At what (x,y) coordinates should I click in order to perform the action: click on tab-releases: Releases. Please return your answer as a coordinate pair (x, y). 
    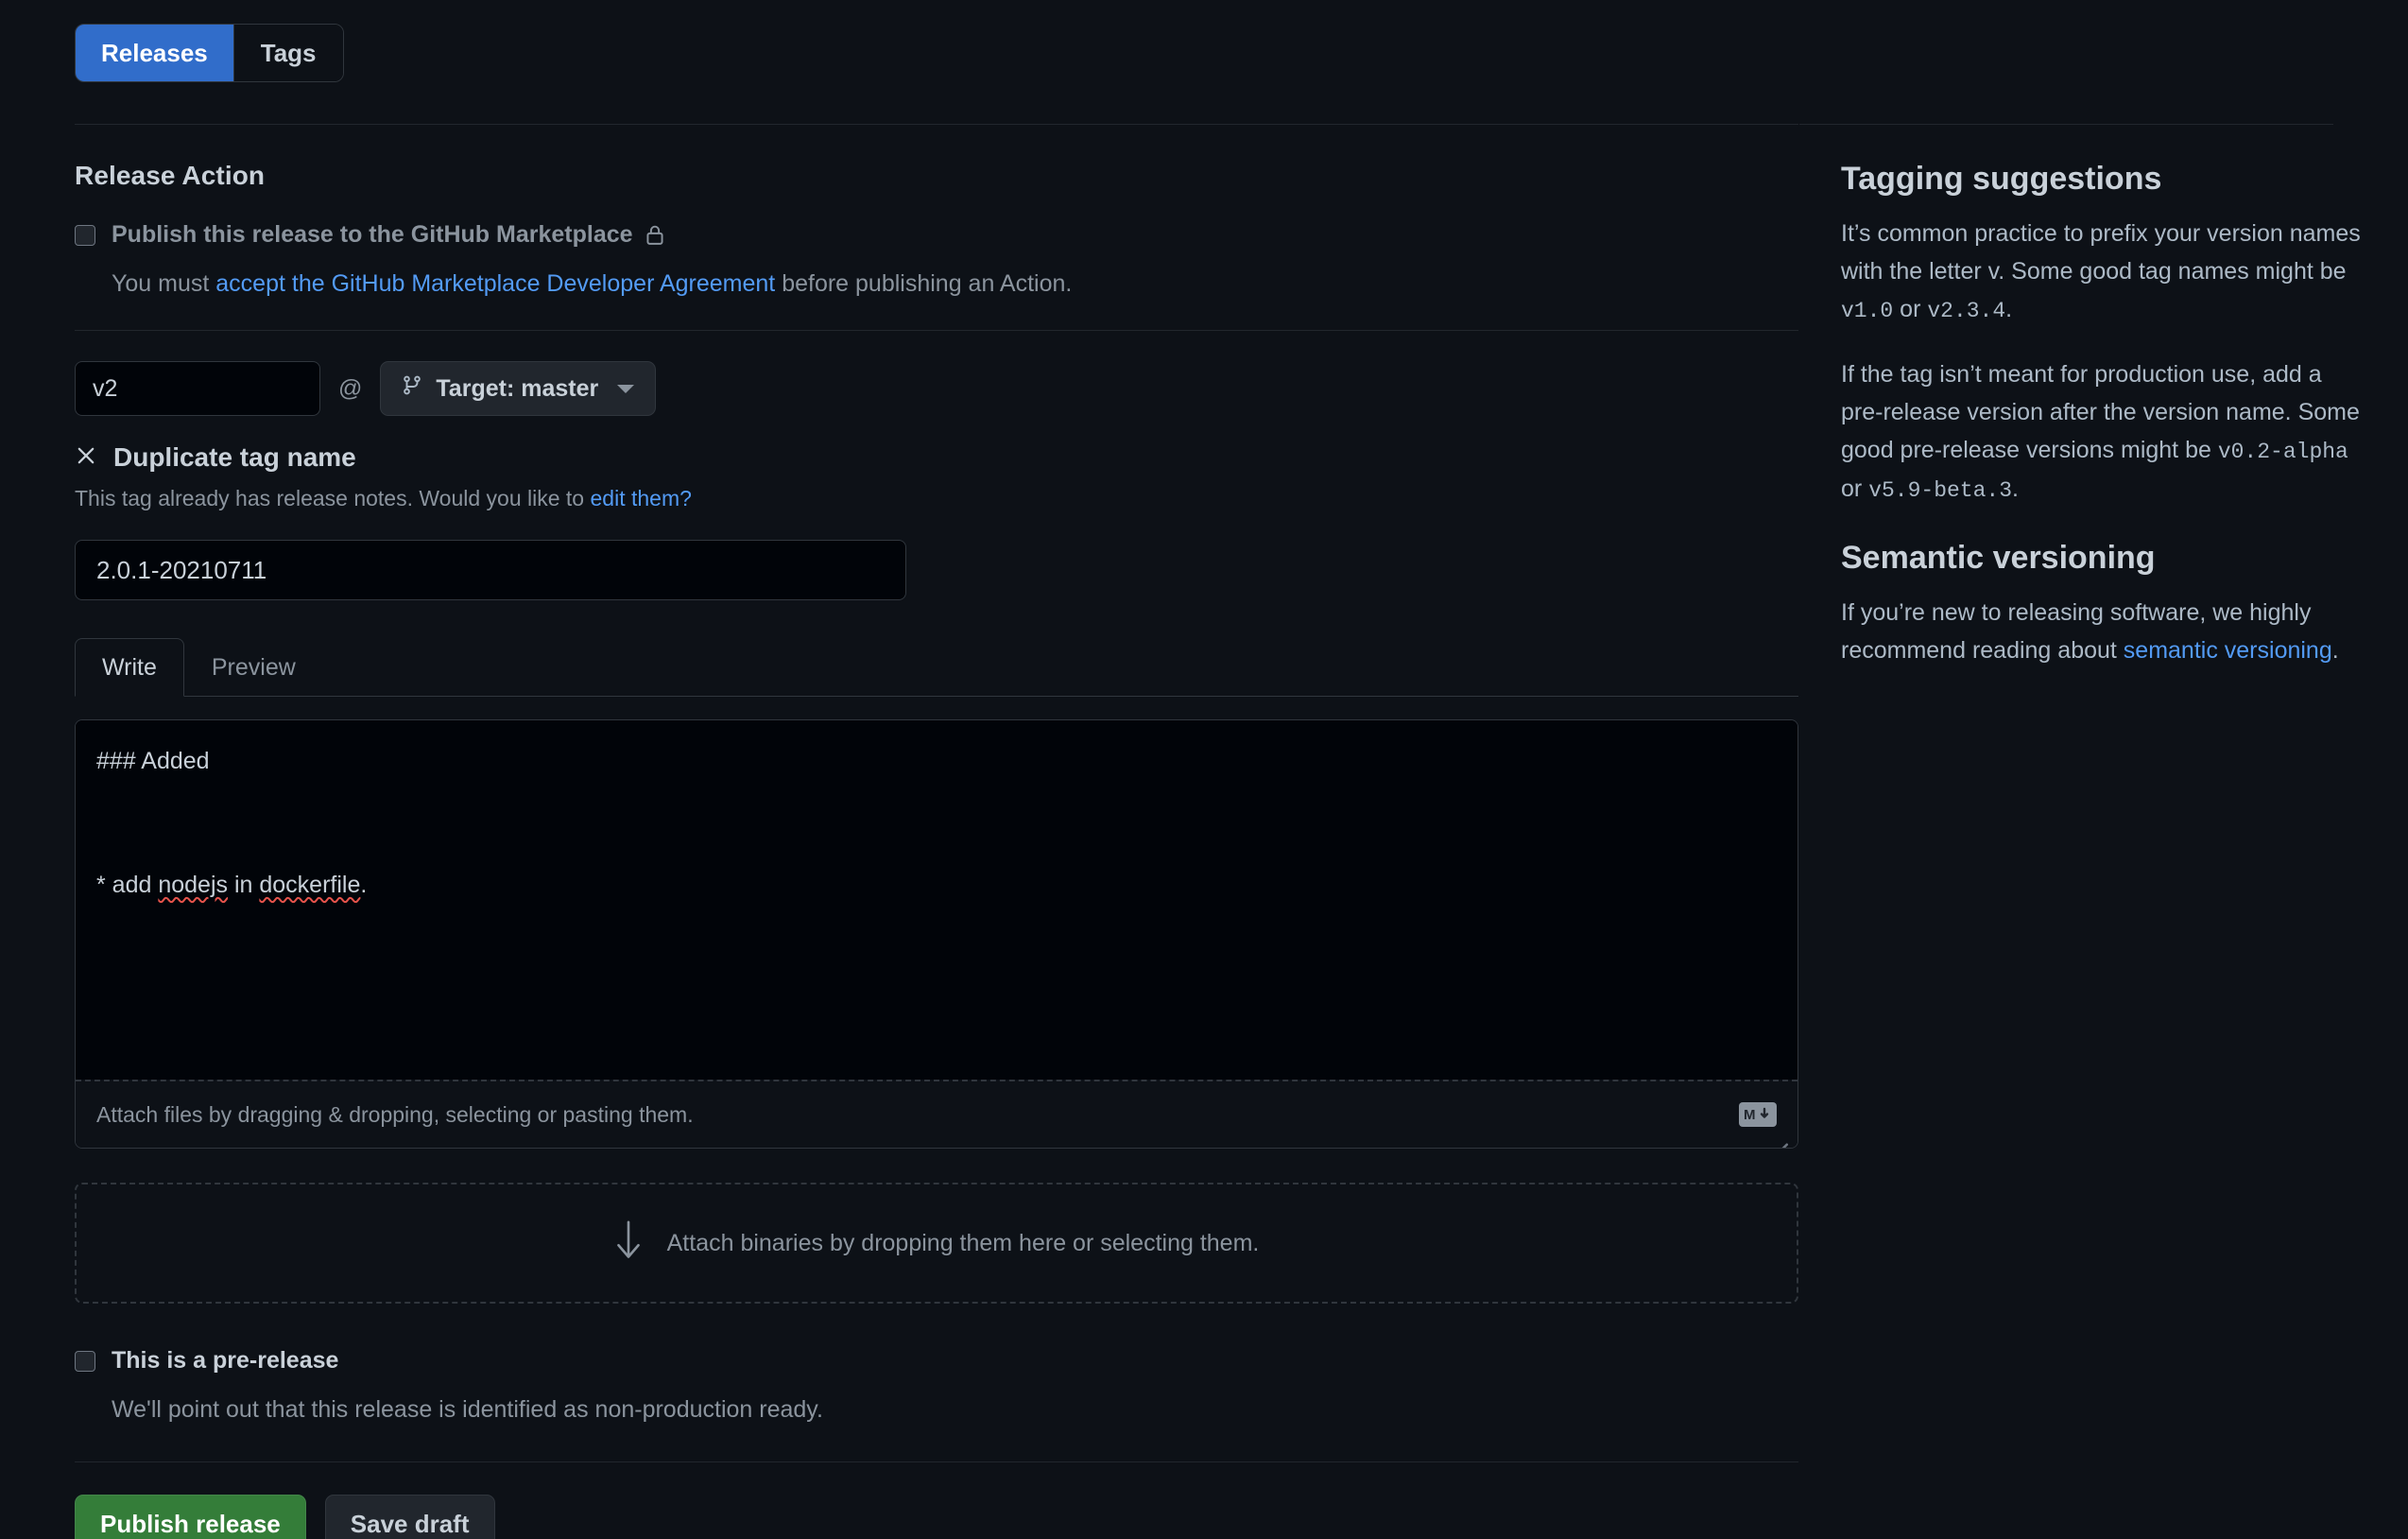
    Looking at the image, I should click on (154, 53).